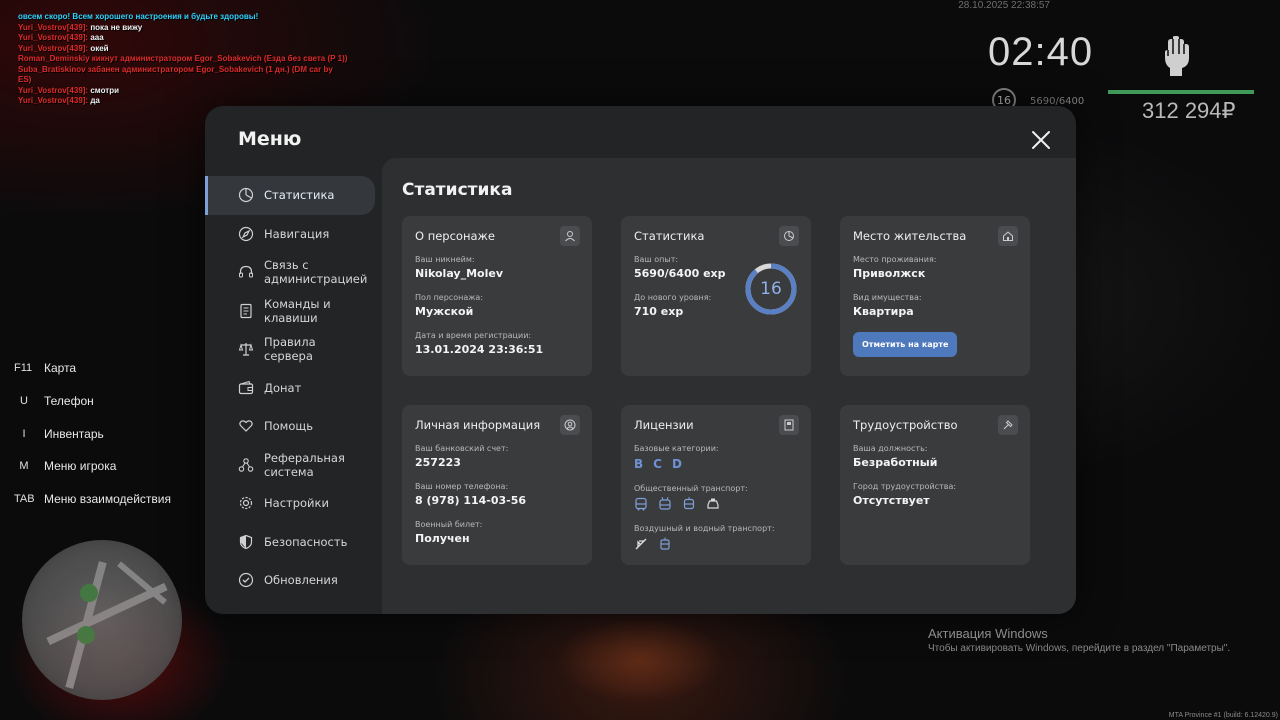 The width and height of the screenshot is (1280, 720). I want to click on license-category: D, so click(676, 464).